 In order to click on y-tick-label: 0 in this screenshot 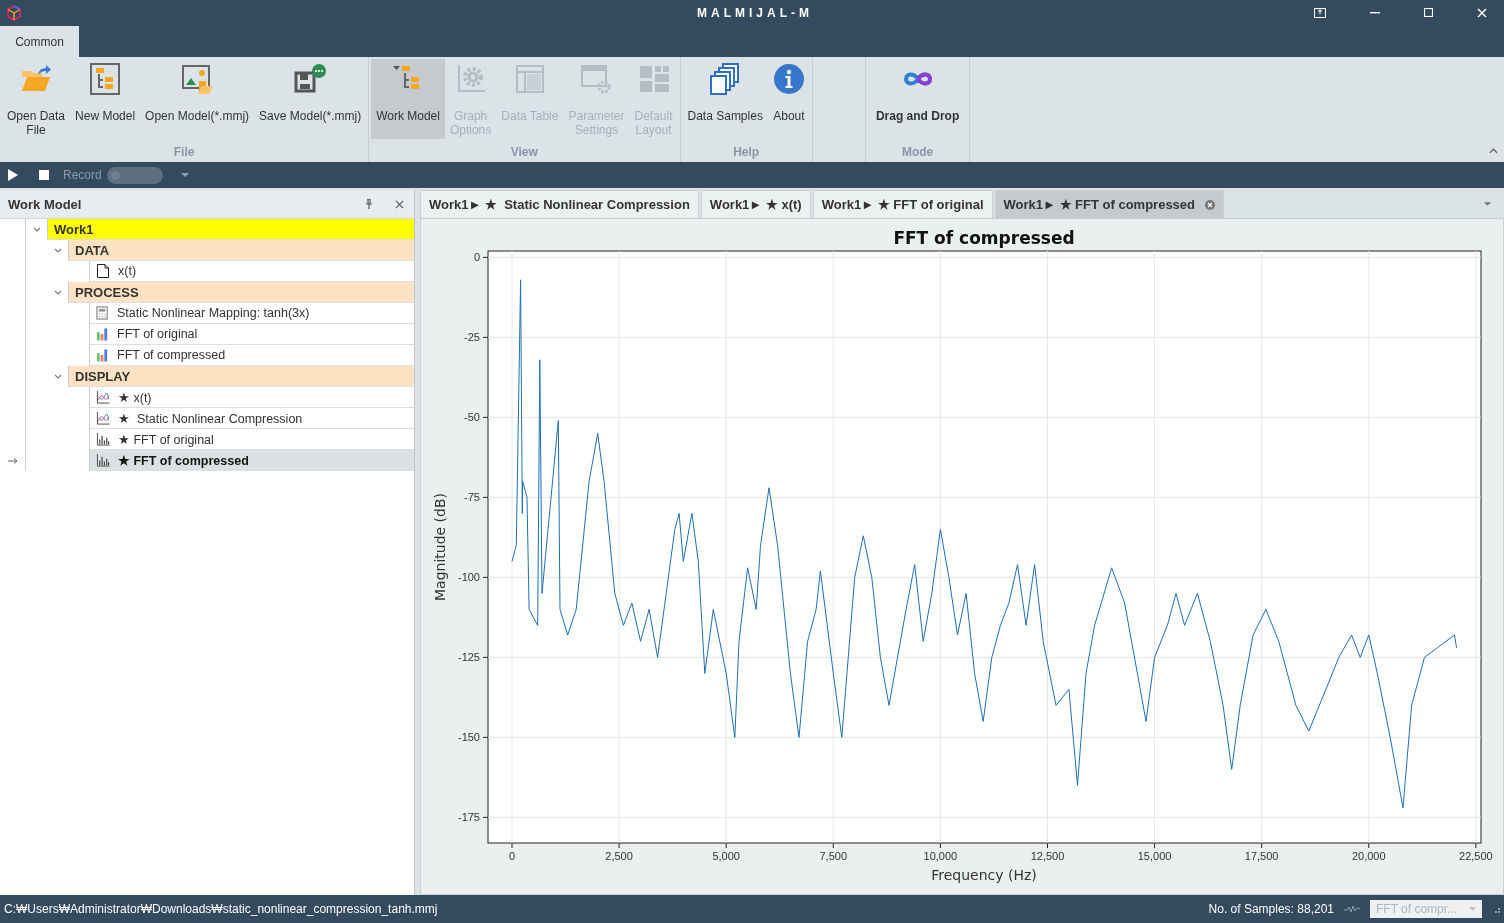, I will do `click(476, 257)`.